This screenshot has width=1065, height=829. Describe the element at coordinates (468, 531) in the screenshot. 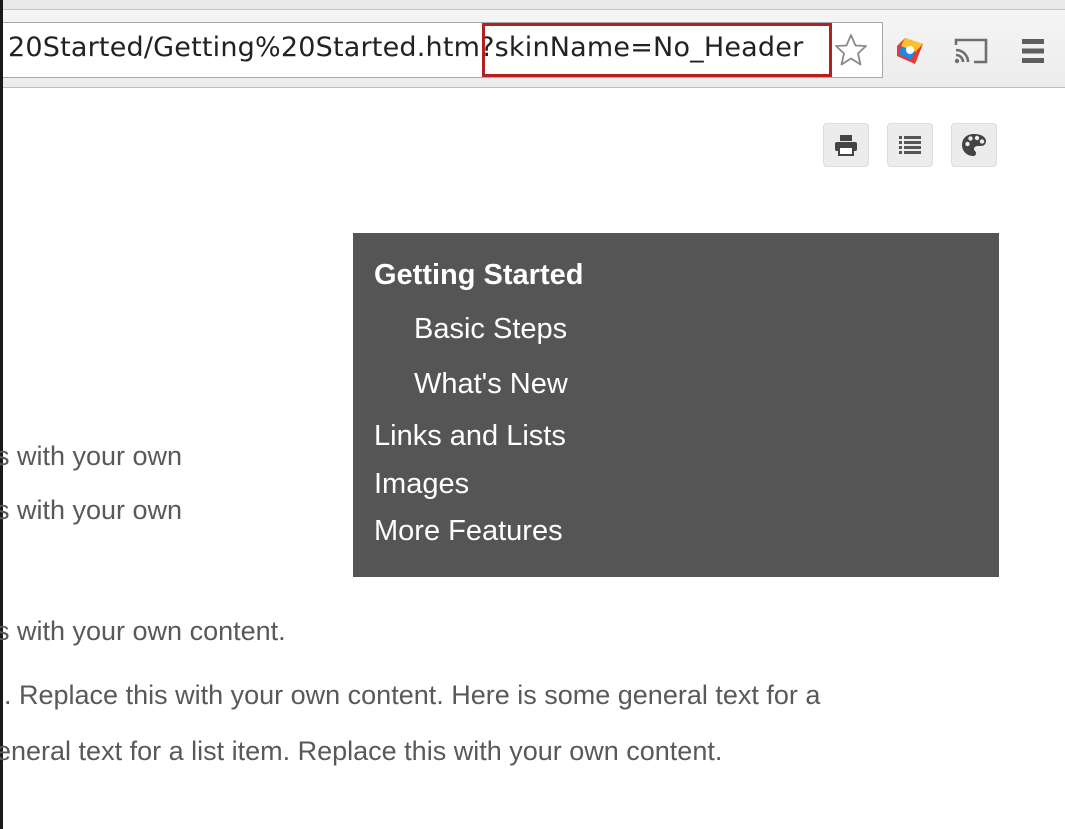

I see `toc-item-more-features: More Features` at that location.